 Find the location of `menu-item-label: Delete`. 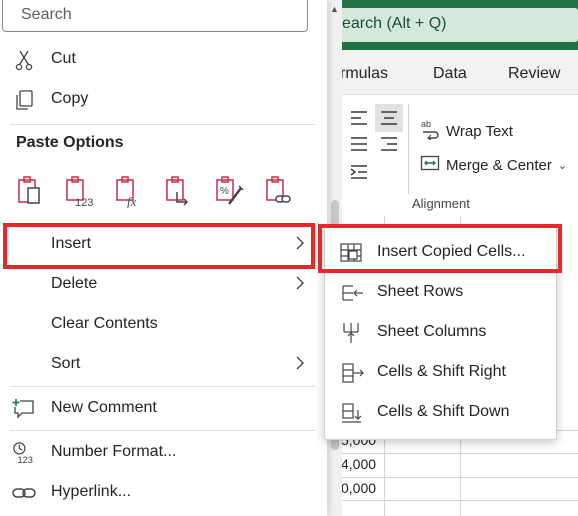

menu-item-label: Delete is located at coordinates (74, 283).